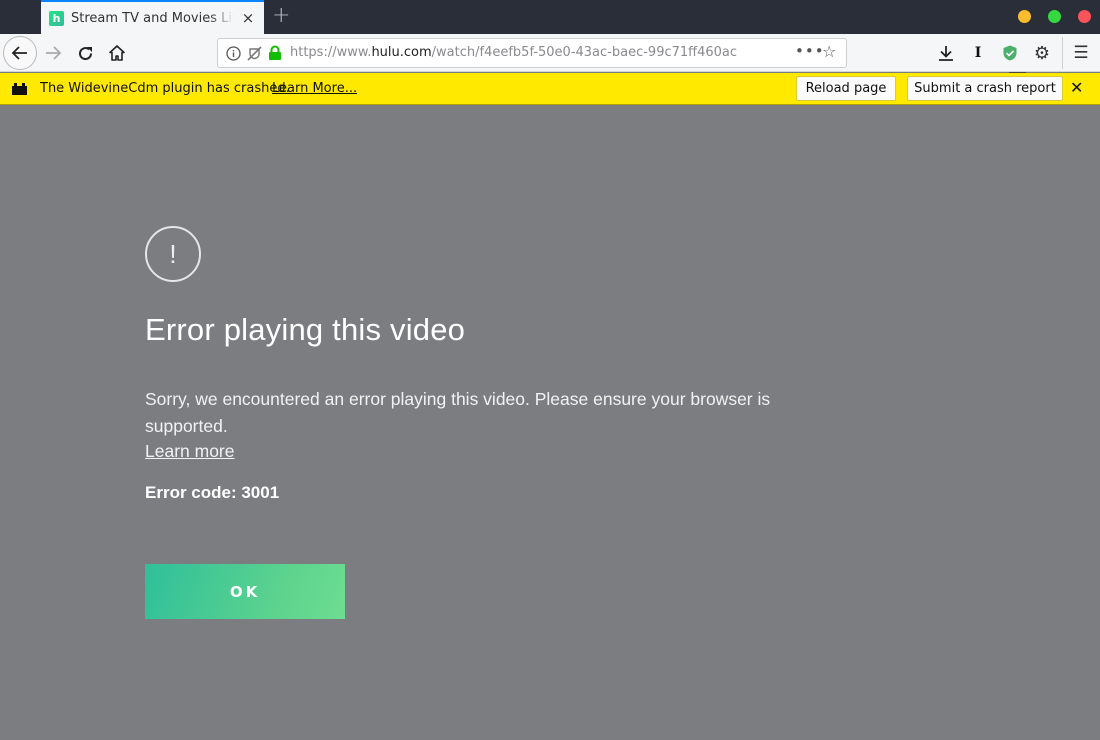  Describe the element at coordinates (245, 591) in the screenshot. I see `ok-button: OK` at that location.